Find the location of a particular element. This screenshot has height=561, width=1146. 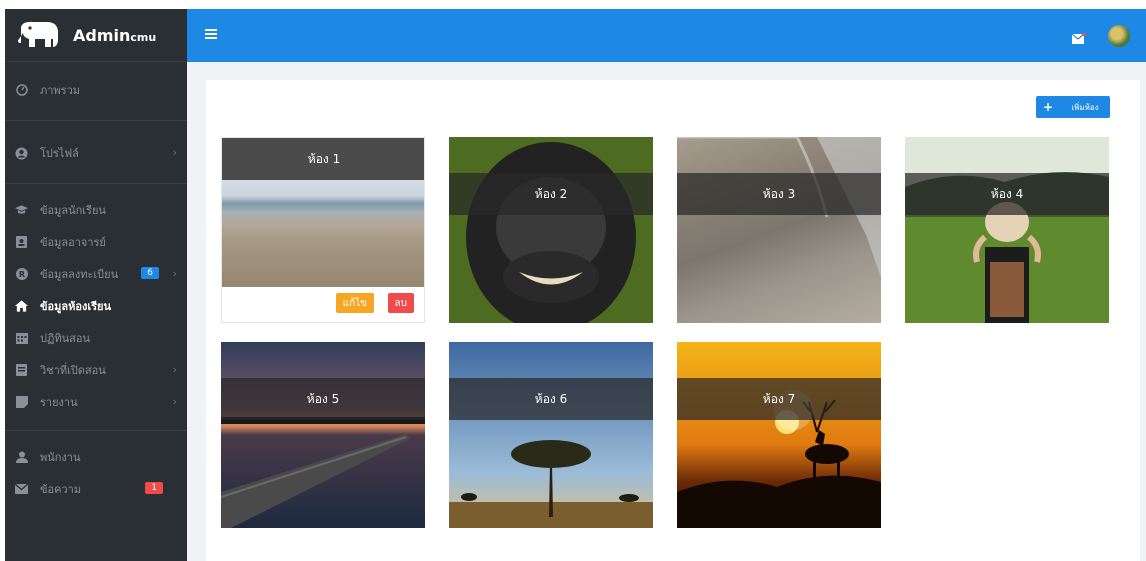

room-title: ห้อง 1 is located at coordinates (323, 159).